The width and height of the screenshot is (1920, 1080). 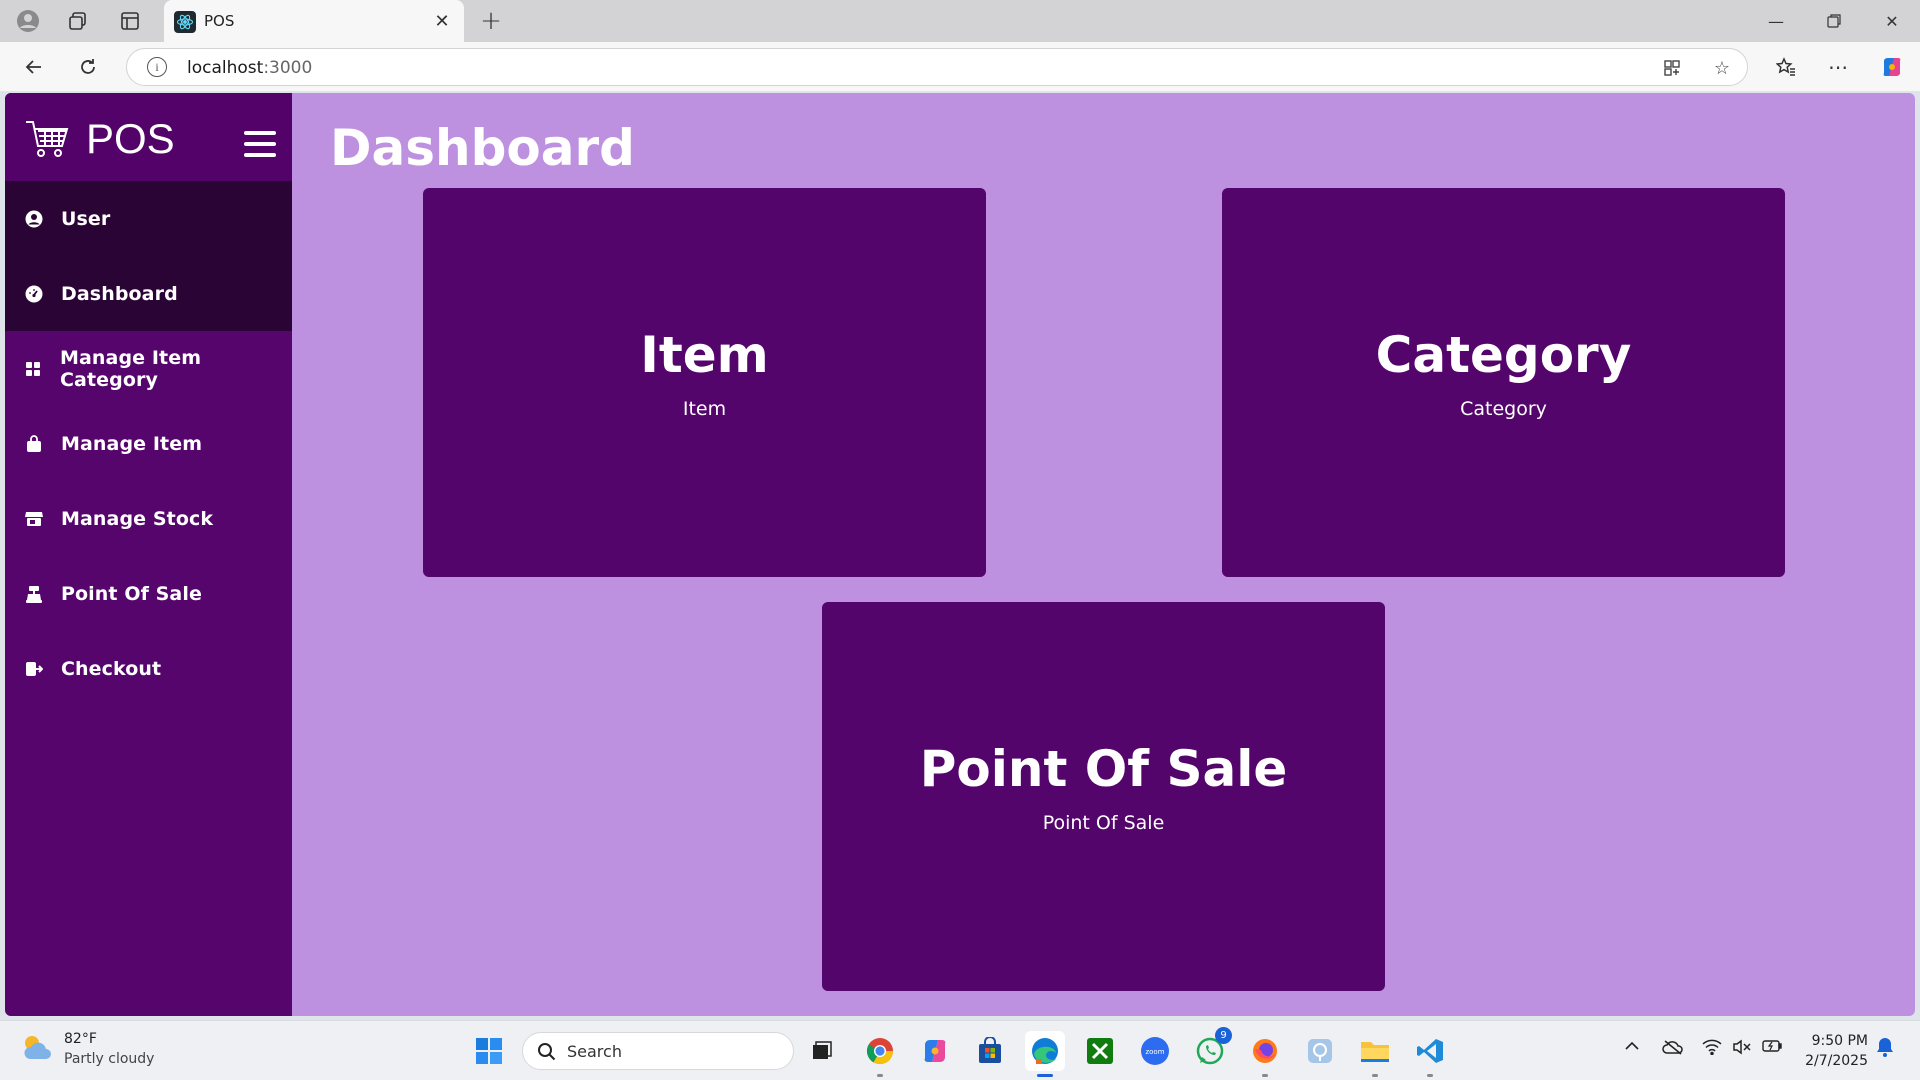 I want to click on whatsapp-icon: 9, so click(x=1211, y=1049).